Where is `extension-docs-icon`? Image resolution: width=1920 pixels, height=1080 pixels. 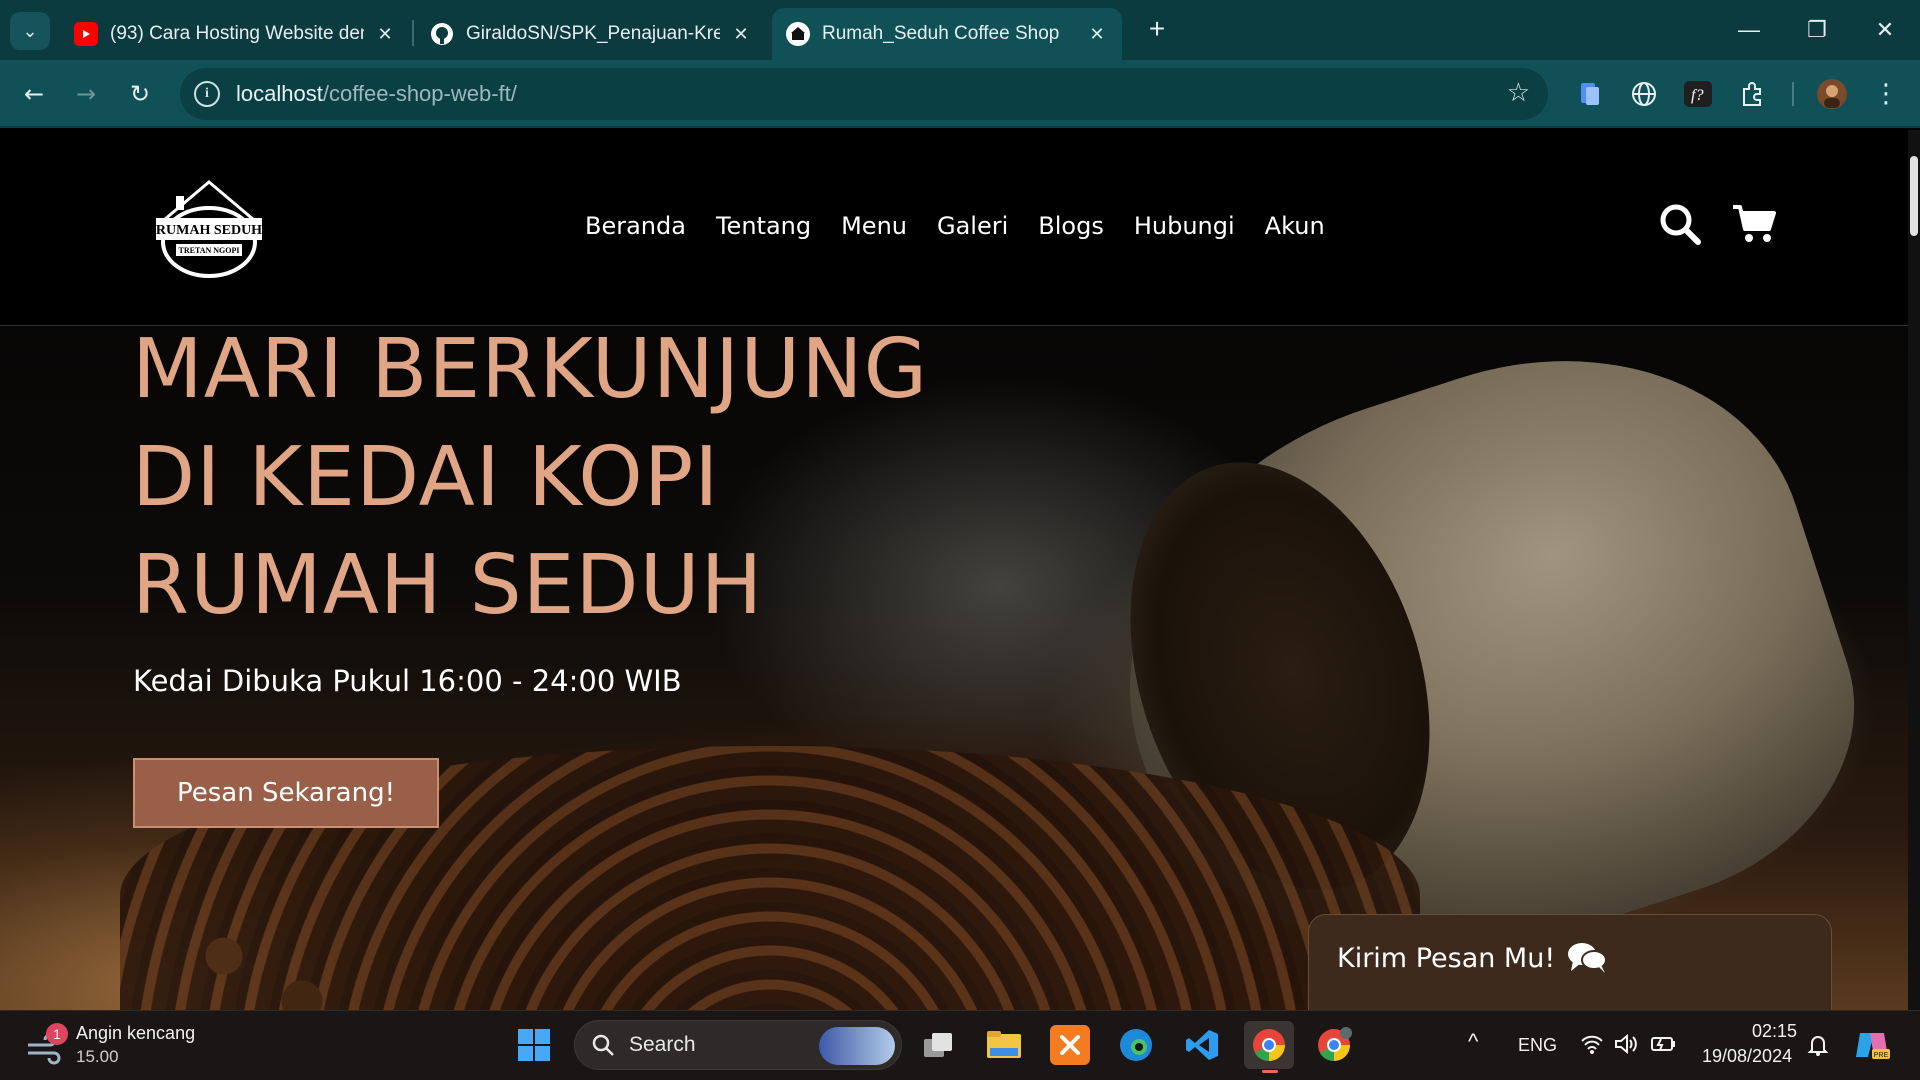
extension-docs-icon is located at coordinates (1590, 94).